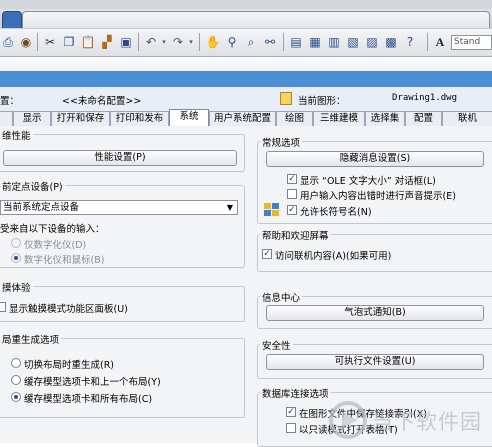 The width and height of the screenshot is (492, 447). I want to click on tab-system: 系统, so click(189, 118).